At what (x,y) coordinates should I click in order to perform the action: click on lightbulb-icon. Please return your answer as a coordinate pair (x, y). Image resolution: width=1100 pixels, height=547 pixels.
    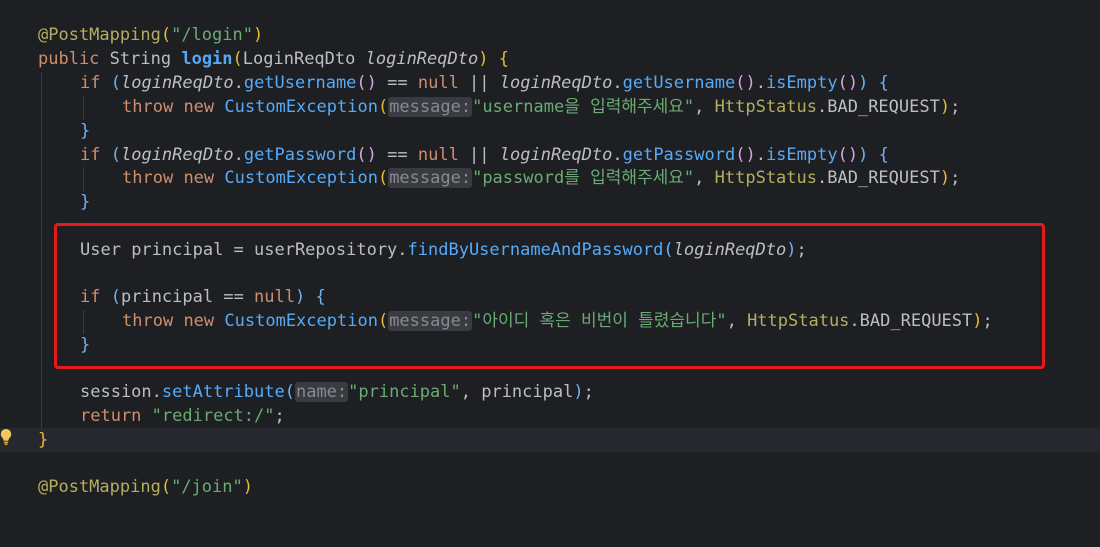
    Looking at the image, I should click on (6, 437).